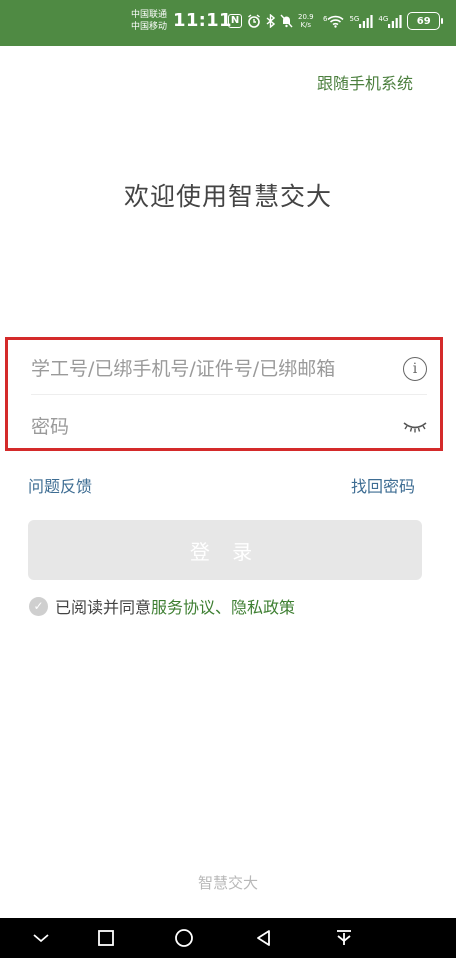 The image size is (456, 958). Describe the element at coordinates (149, 15) in the screenshot. I see `carrier-1: 中国联通` at that location.